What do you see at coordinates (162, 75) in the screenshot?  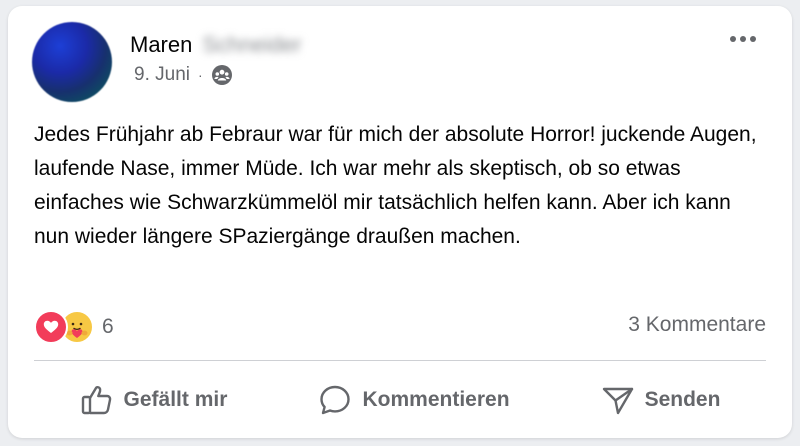 I see `post-date: 9. Juni` at bounding box center [162, 75].